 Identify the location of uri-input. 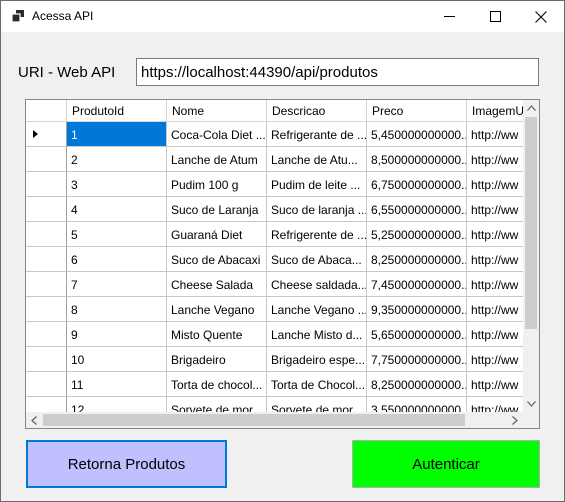
(337, 72).